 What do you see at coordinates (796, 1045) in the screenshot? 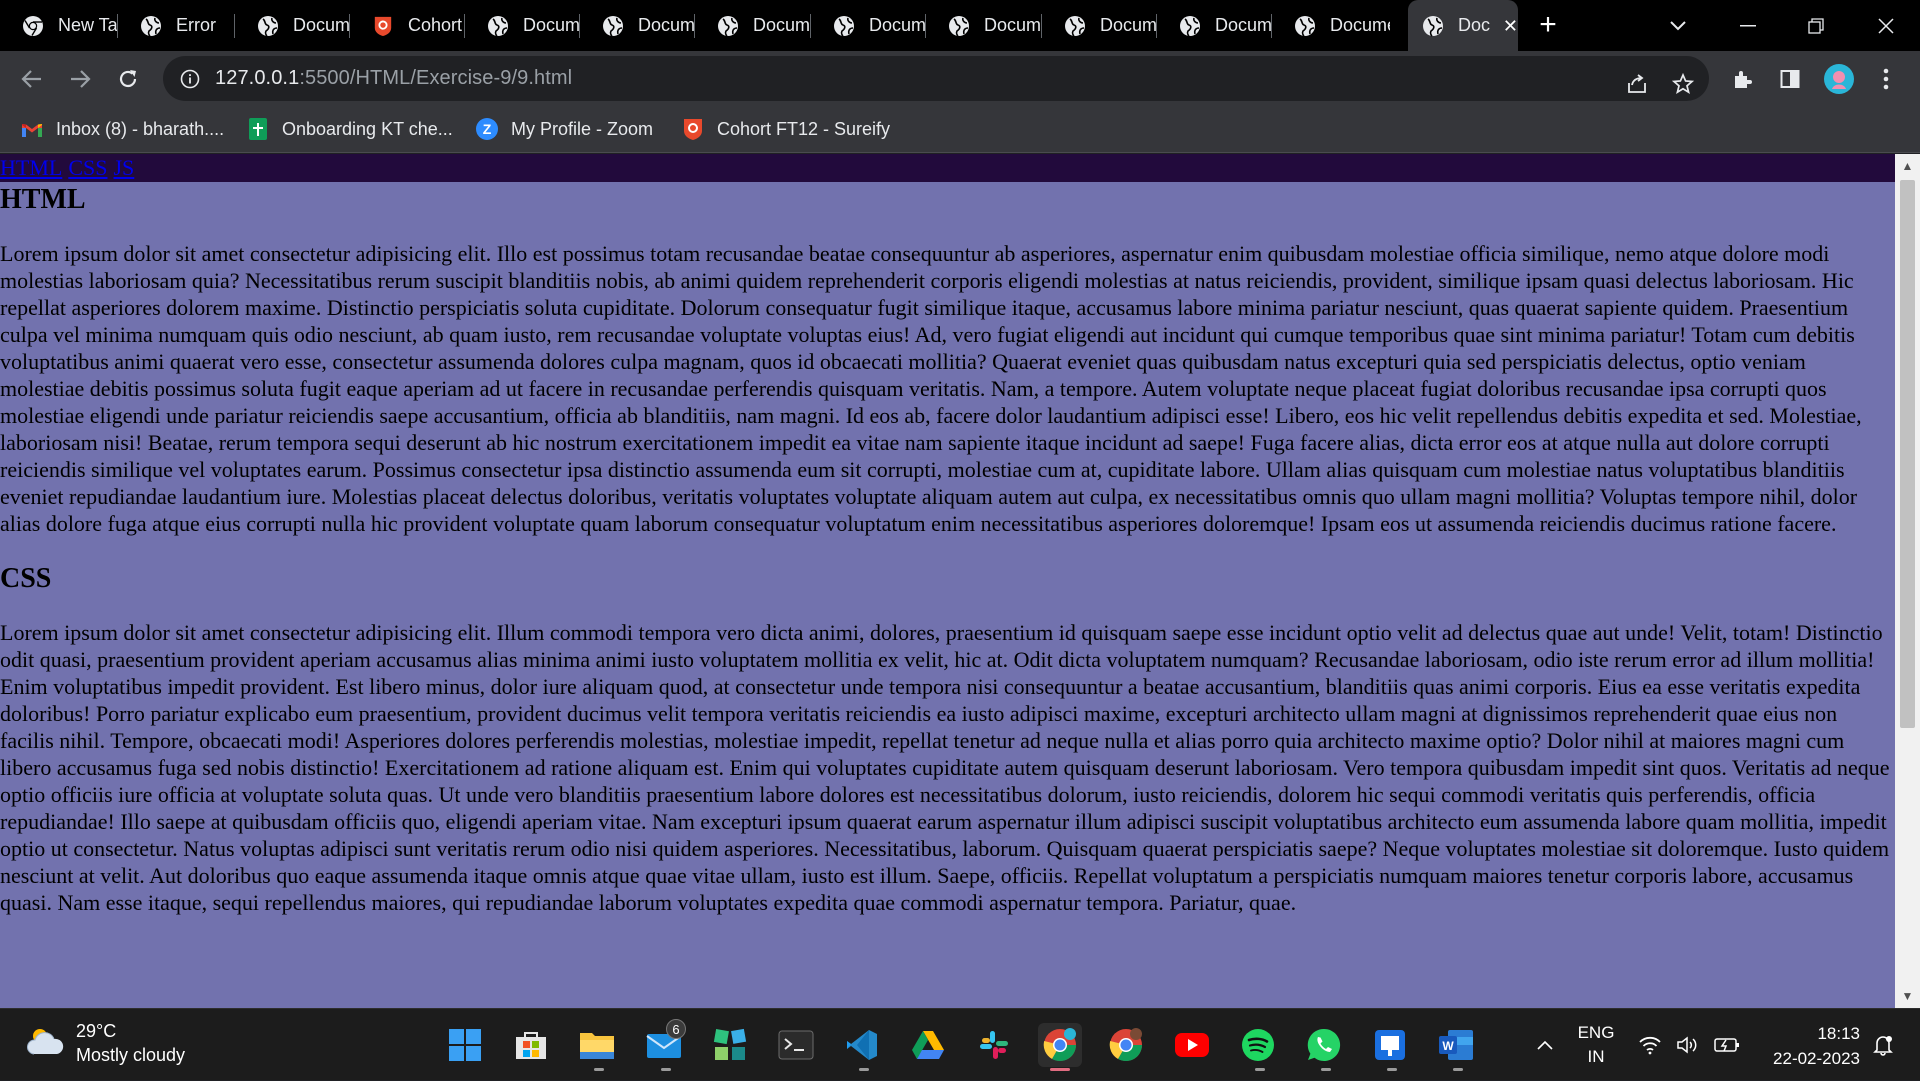
I see `terminal-icon` at bounding box center [796, 1045].